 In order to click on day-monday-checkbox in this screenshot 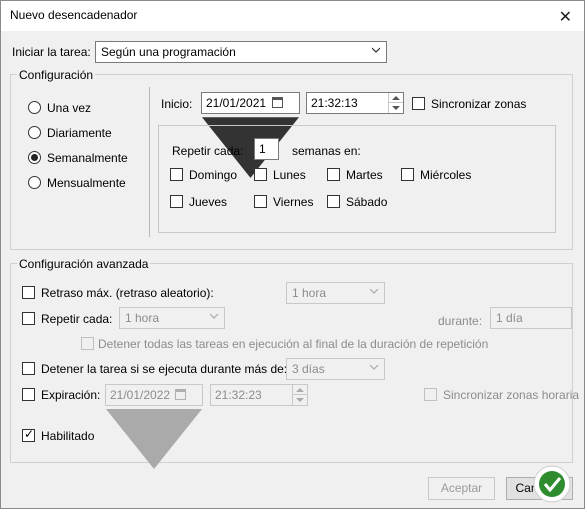, I will do `click(260, 174)`.